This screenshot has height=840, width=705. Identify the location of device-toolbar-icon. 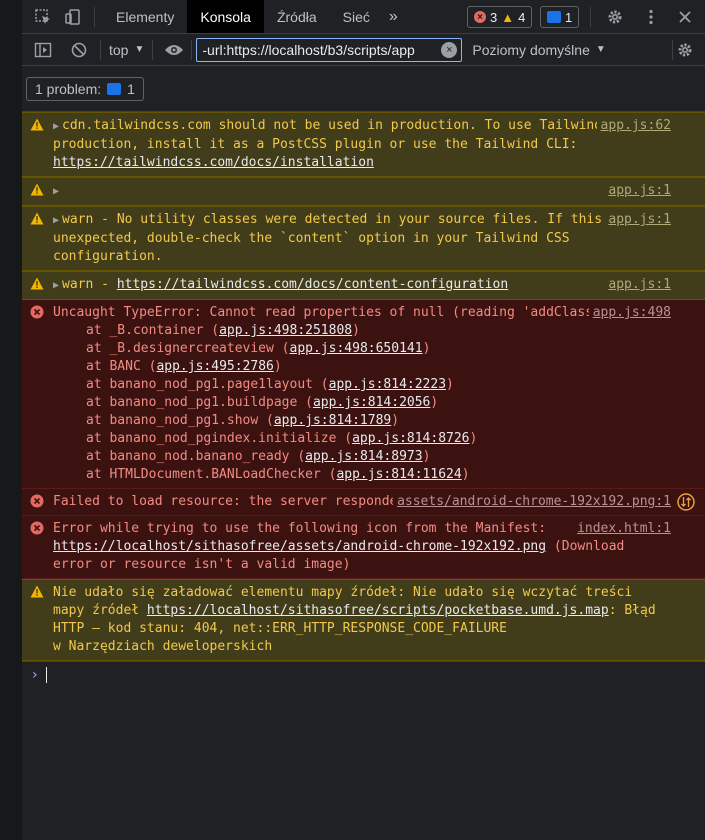
(73, 17).